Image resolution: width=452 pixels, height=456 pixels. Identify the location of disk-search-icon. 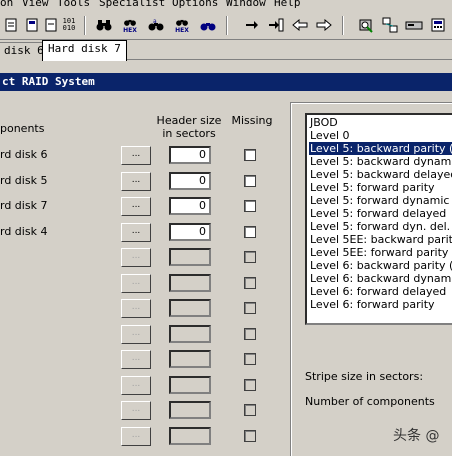
(366, 25).